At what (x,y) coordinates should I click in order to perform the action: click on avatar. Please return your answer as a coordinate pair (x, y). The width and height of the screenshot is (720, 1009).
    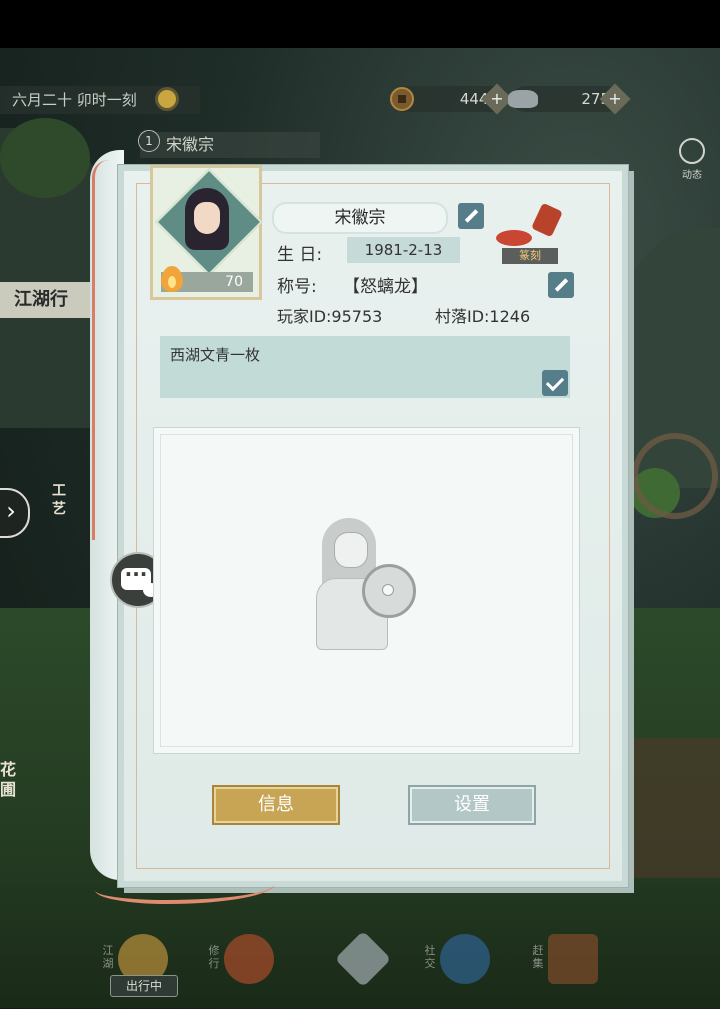
    Looking at the image, I should click on (207, 221).